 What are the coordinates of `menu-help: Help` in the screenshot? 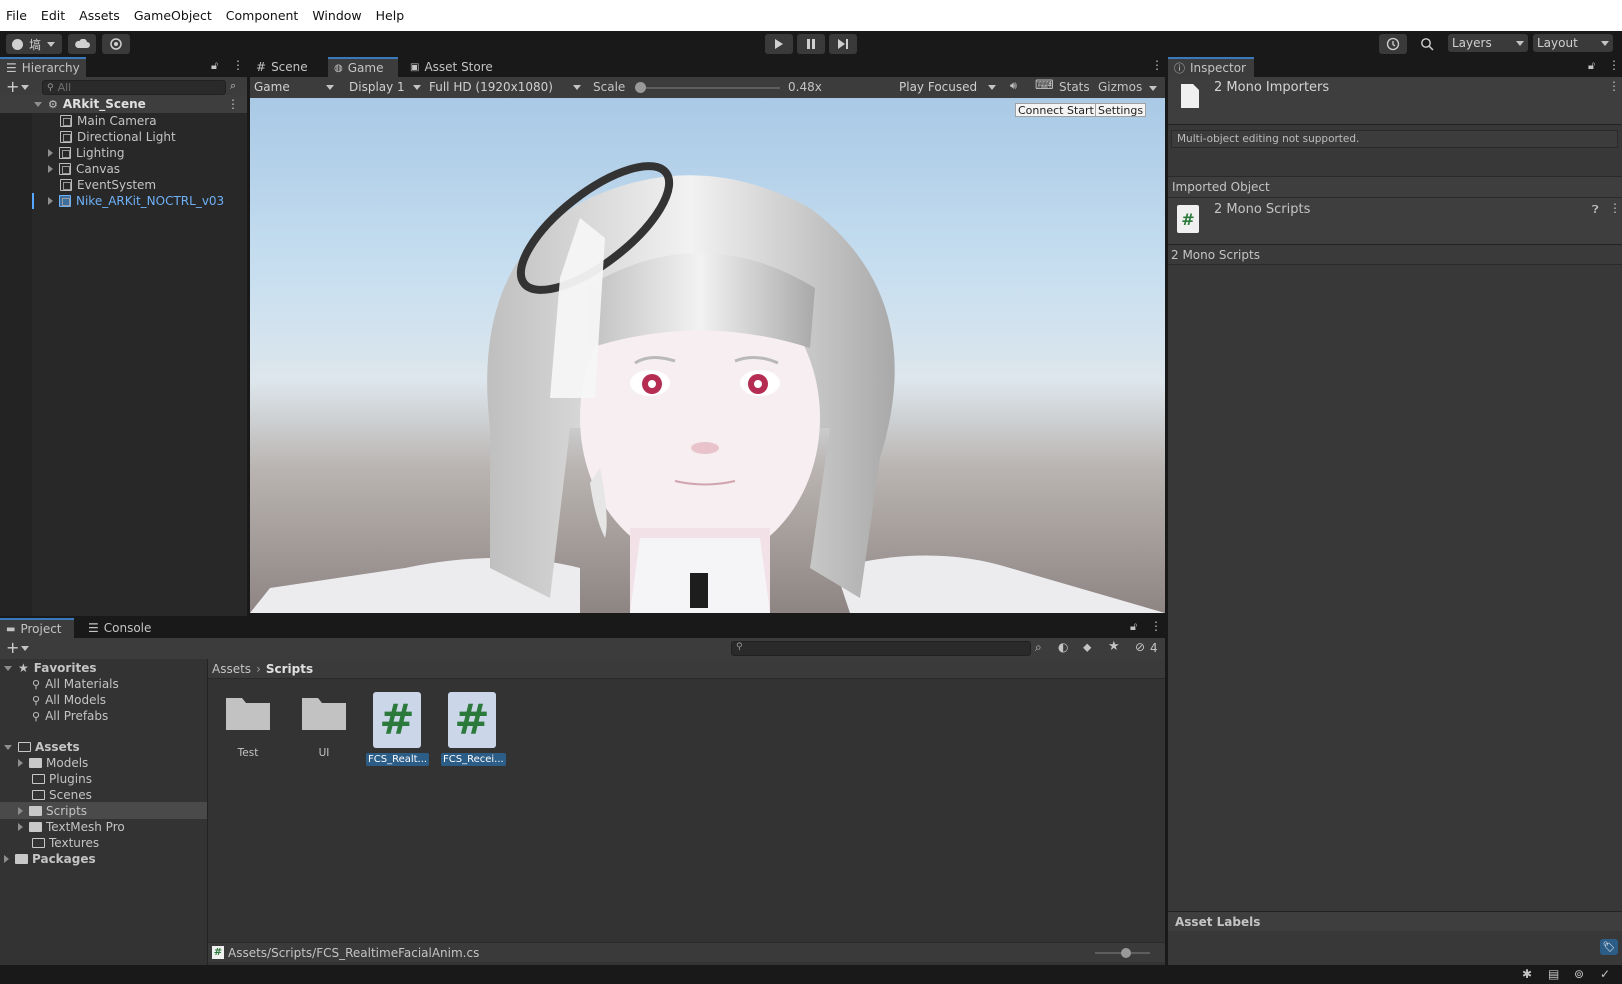 It's located at (390, 15).